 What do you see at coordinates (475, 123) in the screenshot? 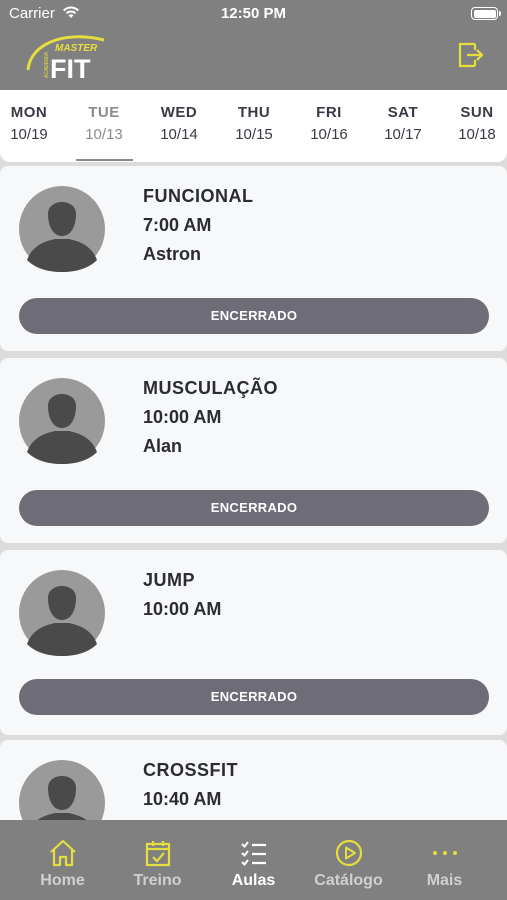
I see `day-sun: SUN 10/18` at bounding box center [475, 123].